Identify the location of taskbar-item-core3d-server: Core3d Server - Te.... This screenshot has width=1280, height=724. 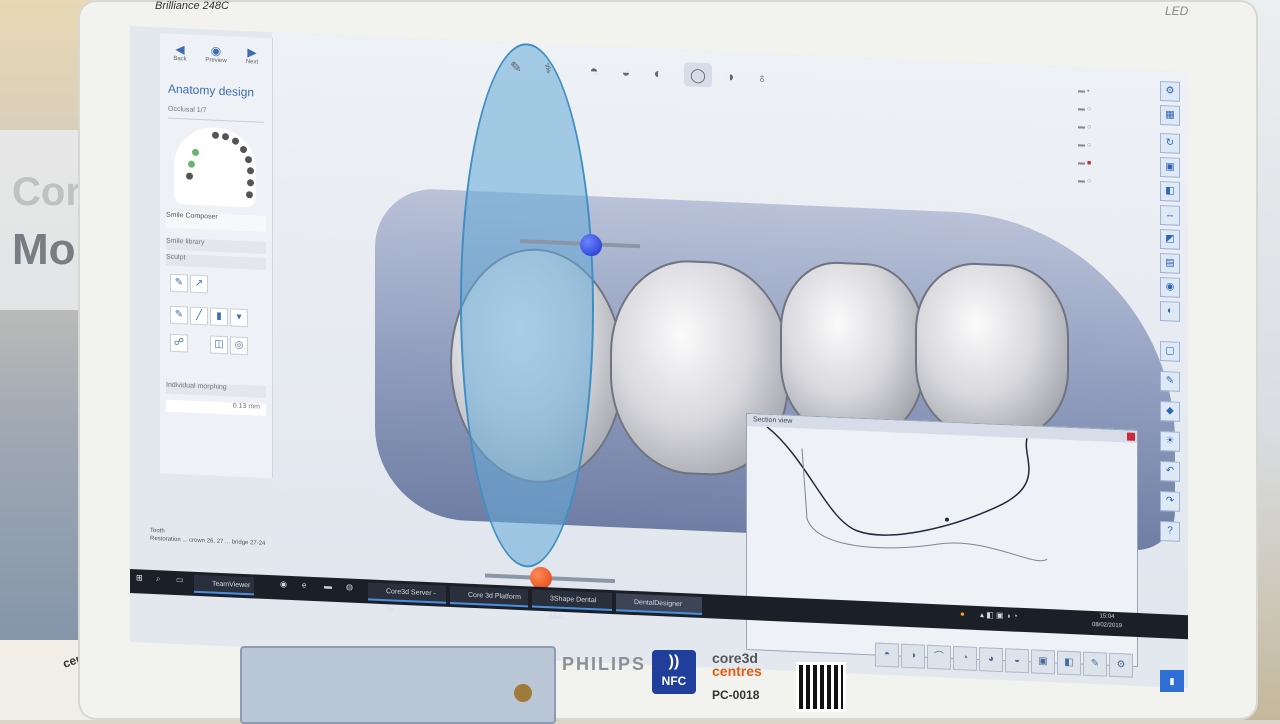
(407, 598).